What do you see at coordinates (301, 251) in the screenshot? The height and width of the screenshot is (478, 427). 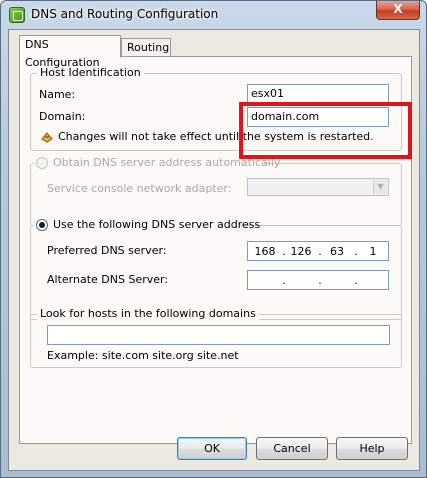 I see `preferred-dns-octet-2: 126` at bounding box center [301, 251].